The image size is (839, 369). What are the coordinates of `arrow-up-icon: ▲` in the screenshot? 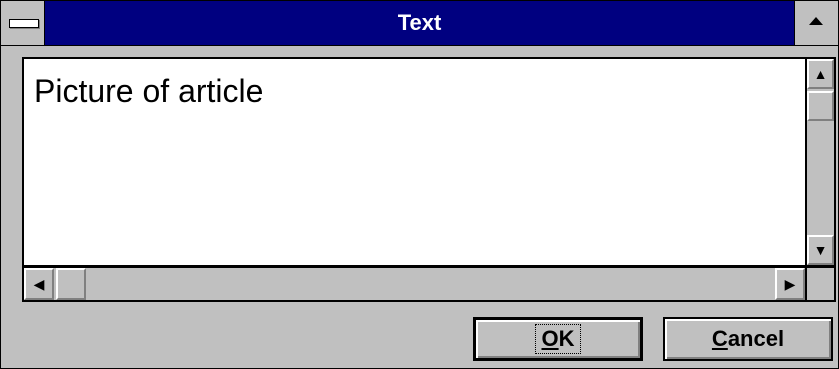 It's located at (820, 74).